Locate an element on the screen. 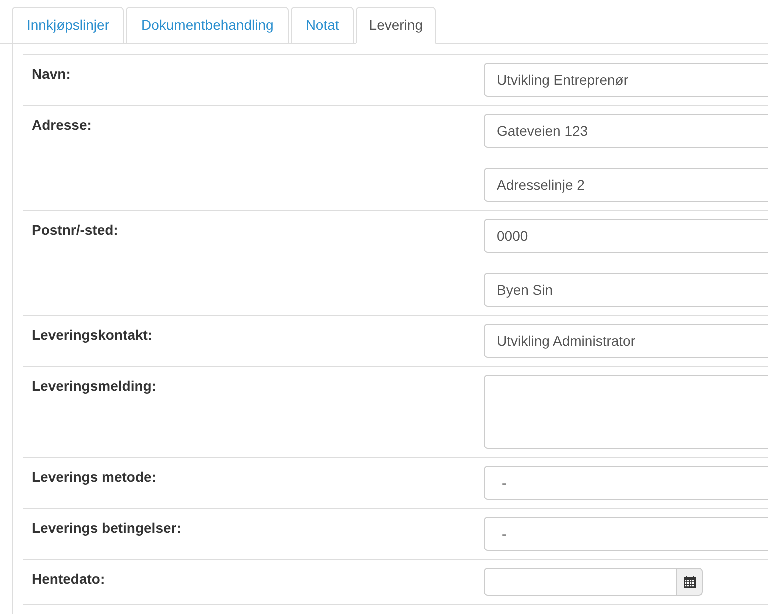  calendar-button is located at coordinates (690, 582).